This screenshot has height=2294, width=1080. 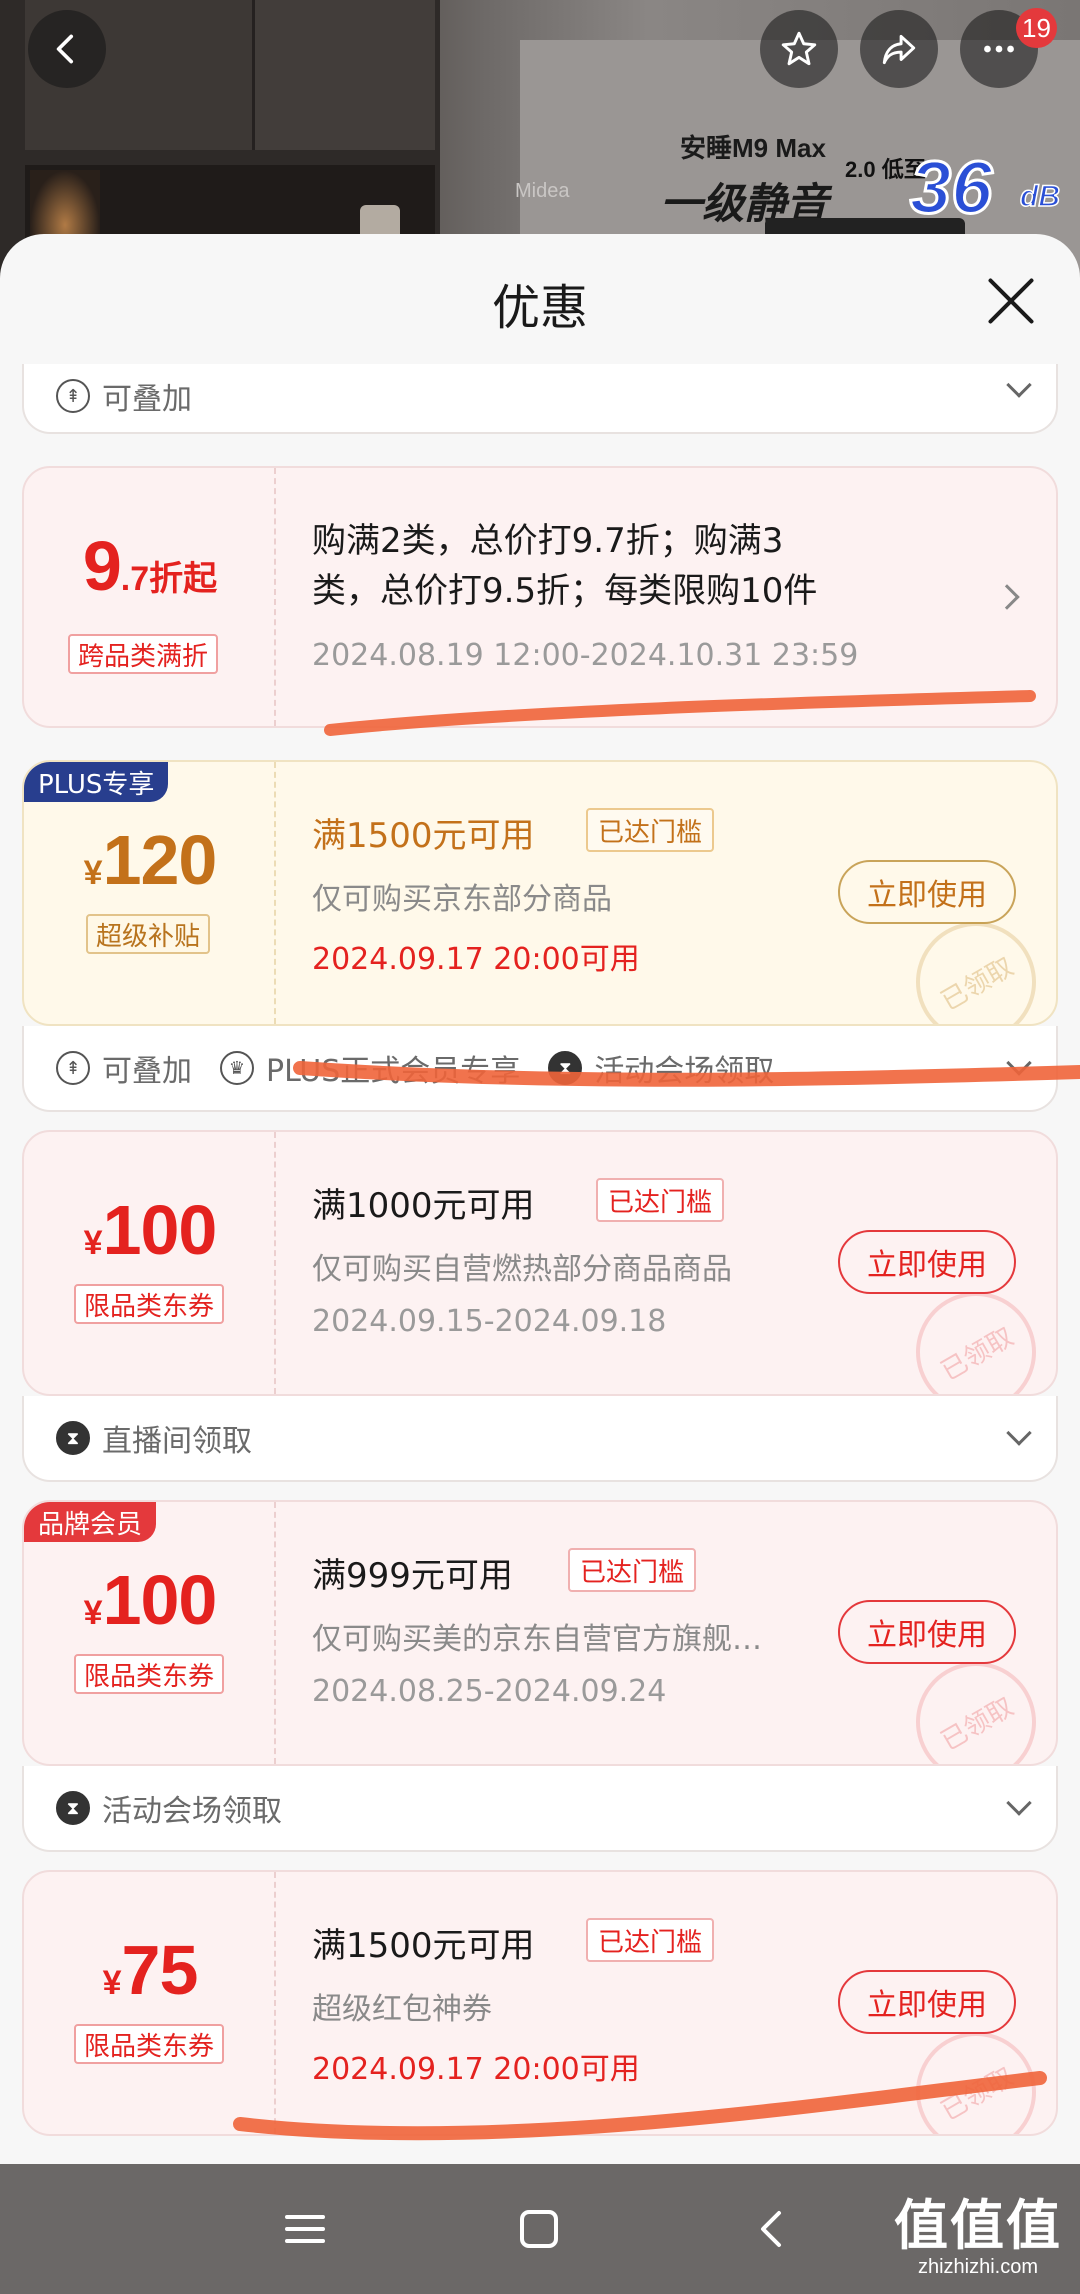 I want to click on share-icon, so click(x=899, y=49).